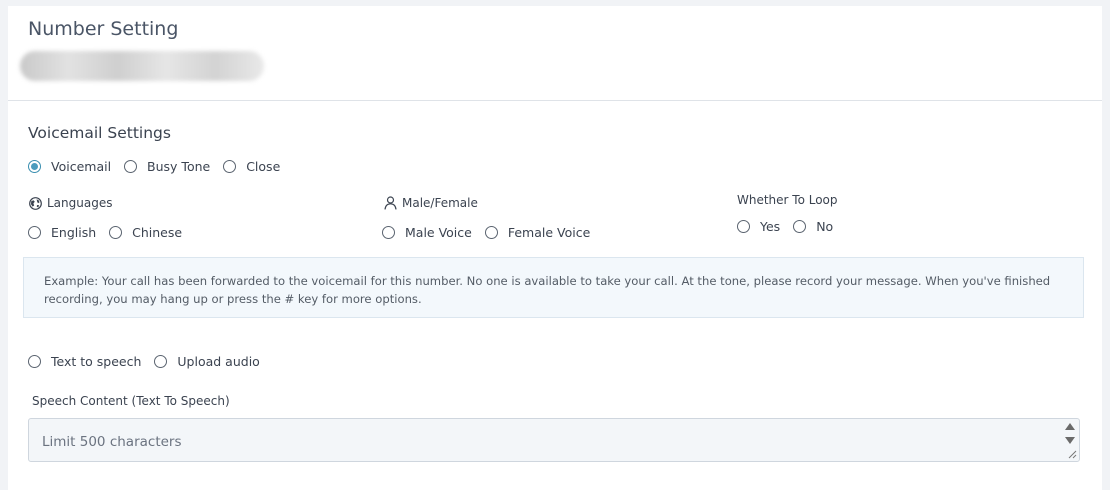 The image size is (1110, 490). Describe the element at coordinates (34, 232) in the screenshot. I see `english-radio` at that location.